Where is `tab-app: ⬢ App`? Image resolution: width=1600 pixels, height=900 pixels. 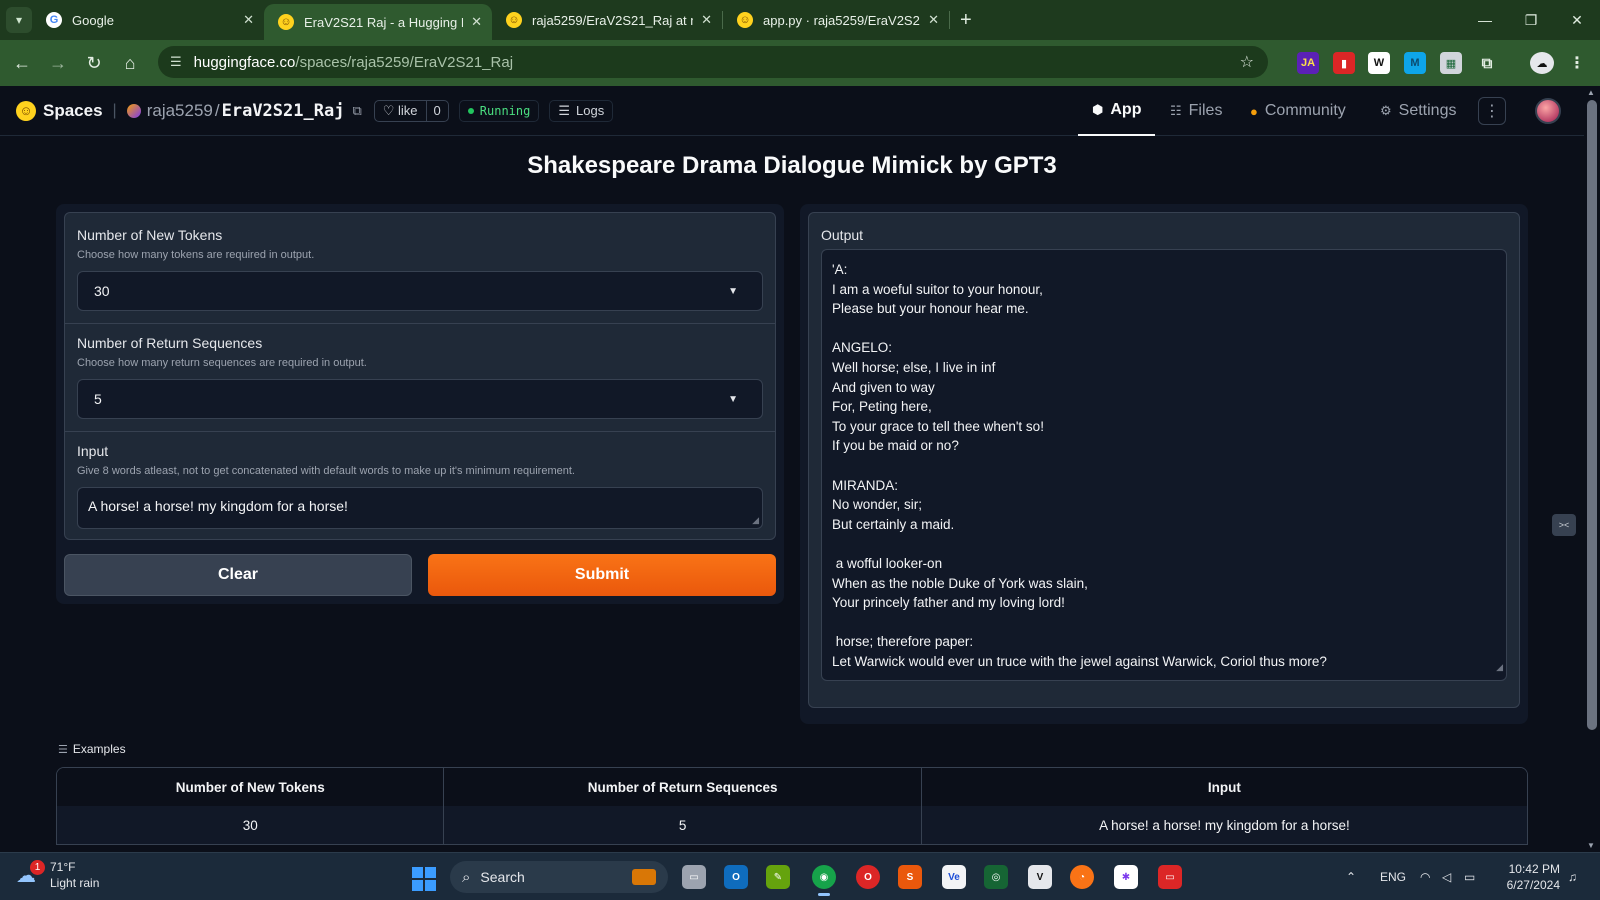
tab-app: ⬢ App is located at coordinates (1117, 111).